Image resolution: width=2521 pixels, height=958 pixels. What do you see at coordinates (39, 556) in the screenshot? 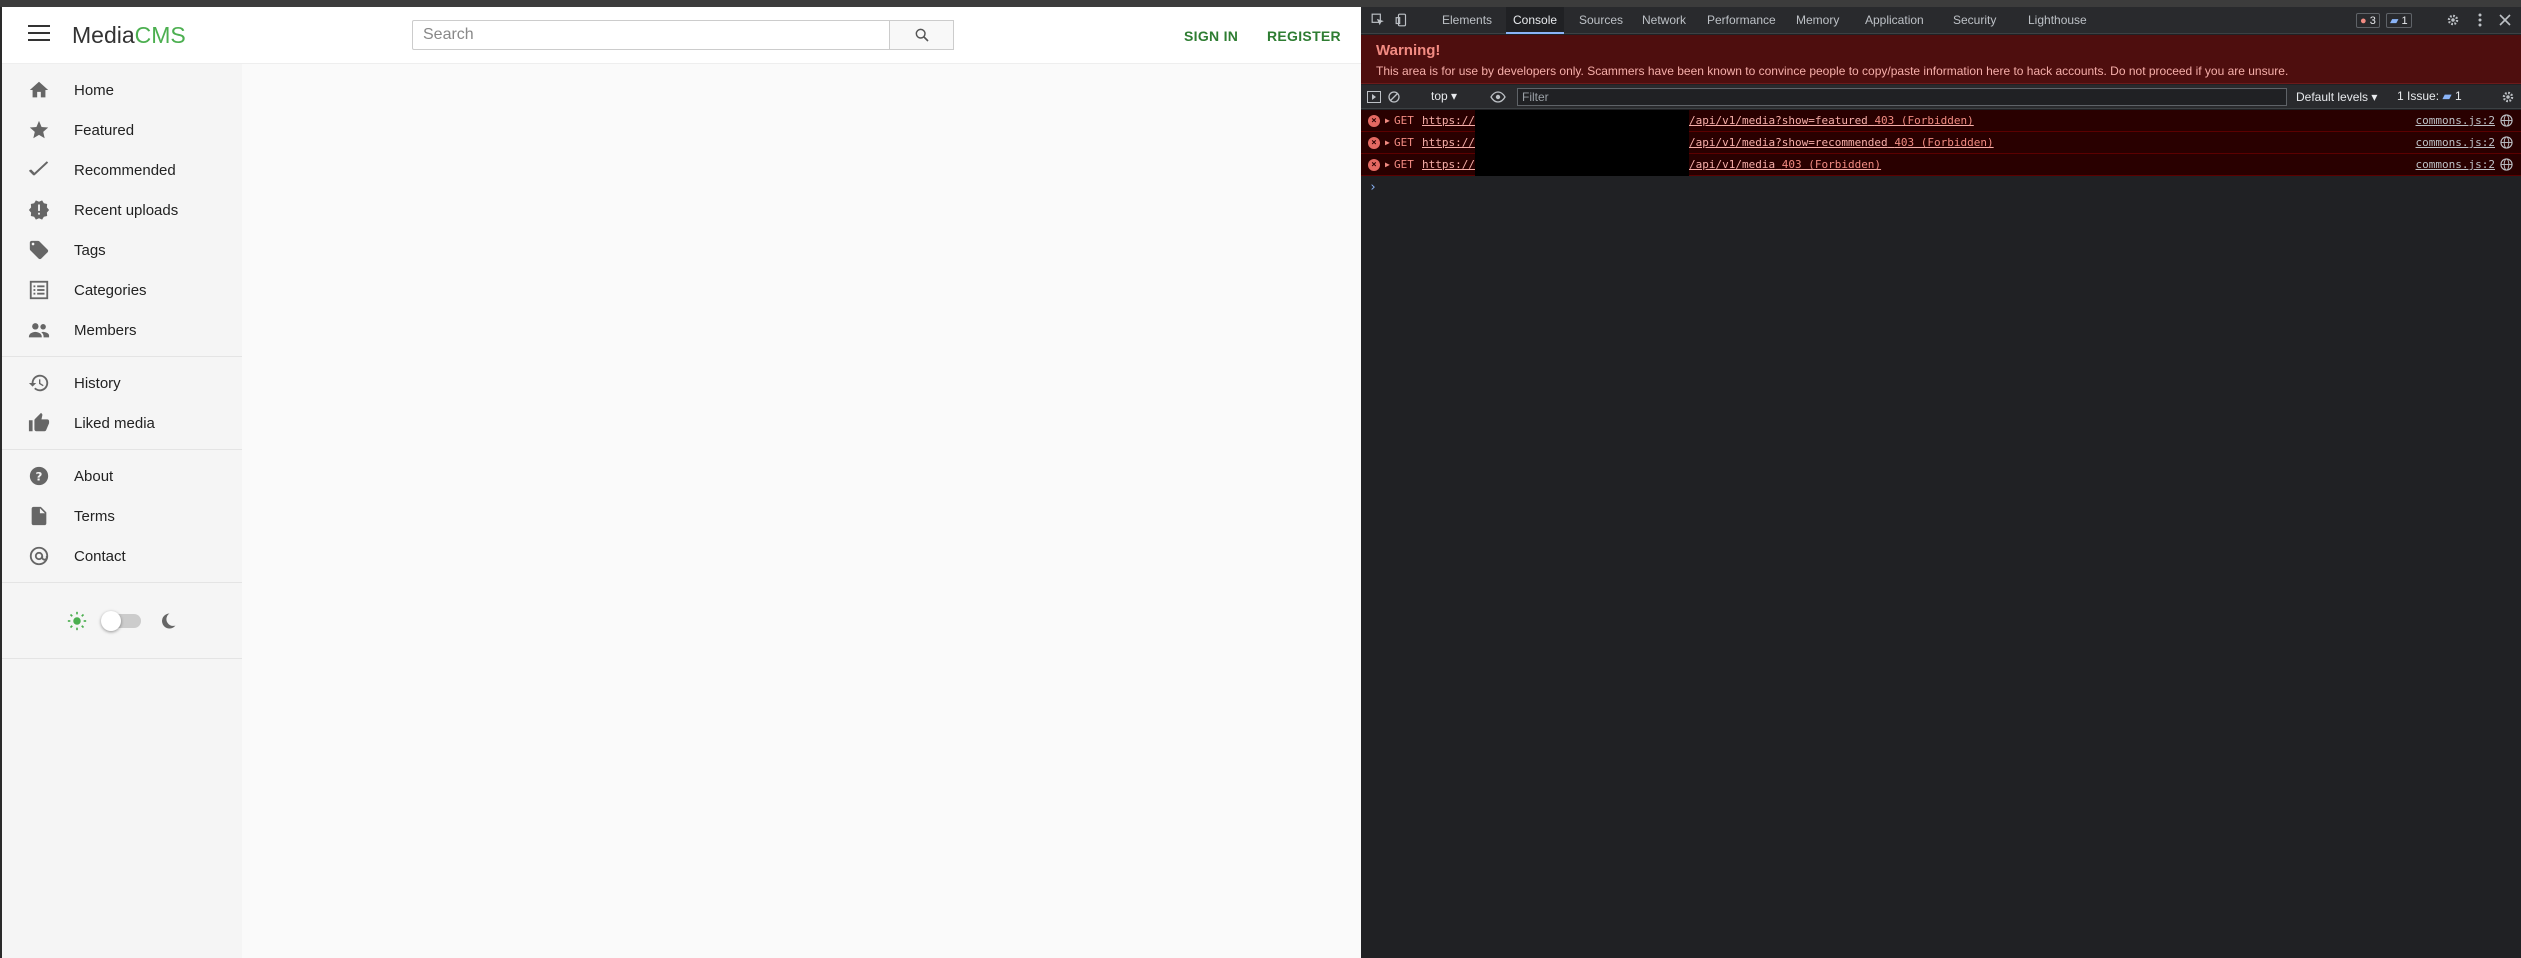
I see `at-sign-icon` at bounding box center [39, 556].